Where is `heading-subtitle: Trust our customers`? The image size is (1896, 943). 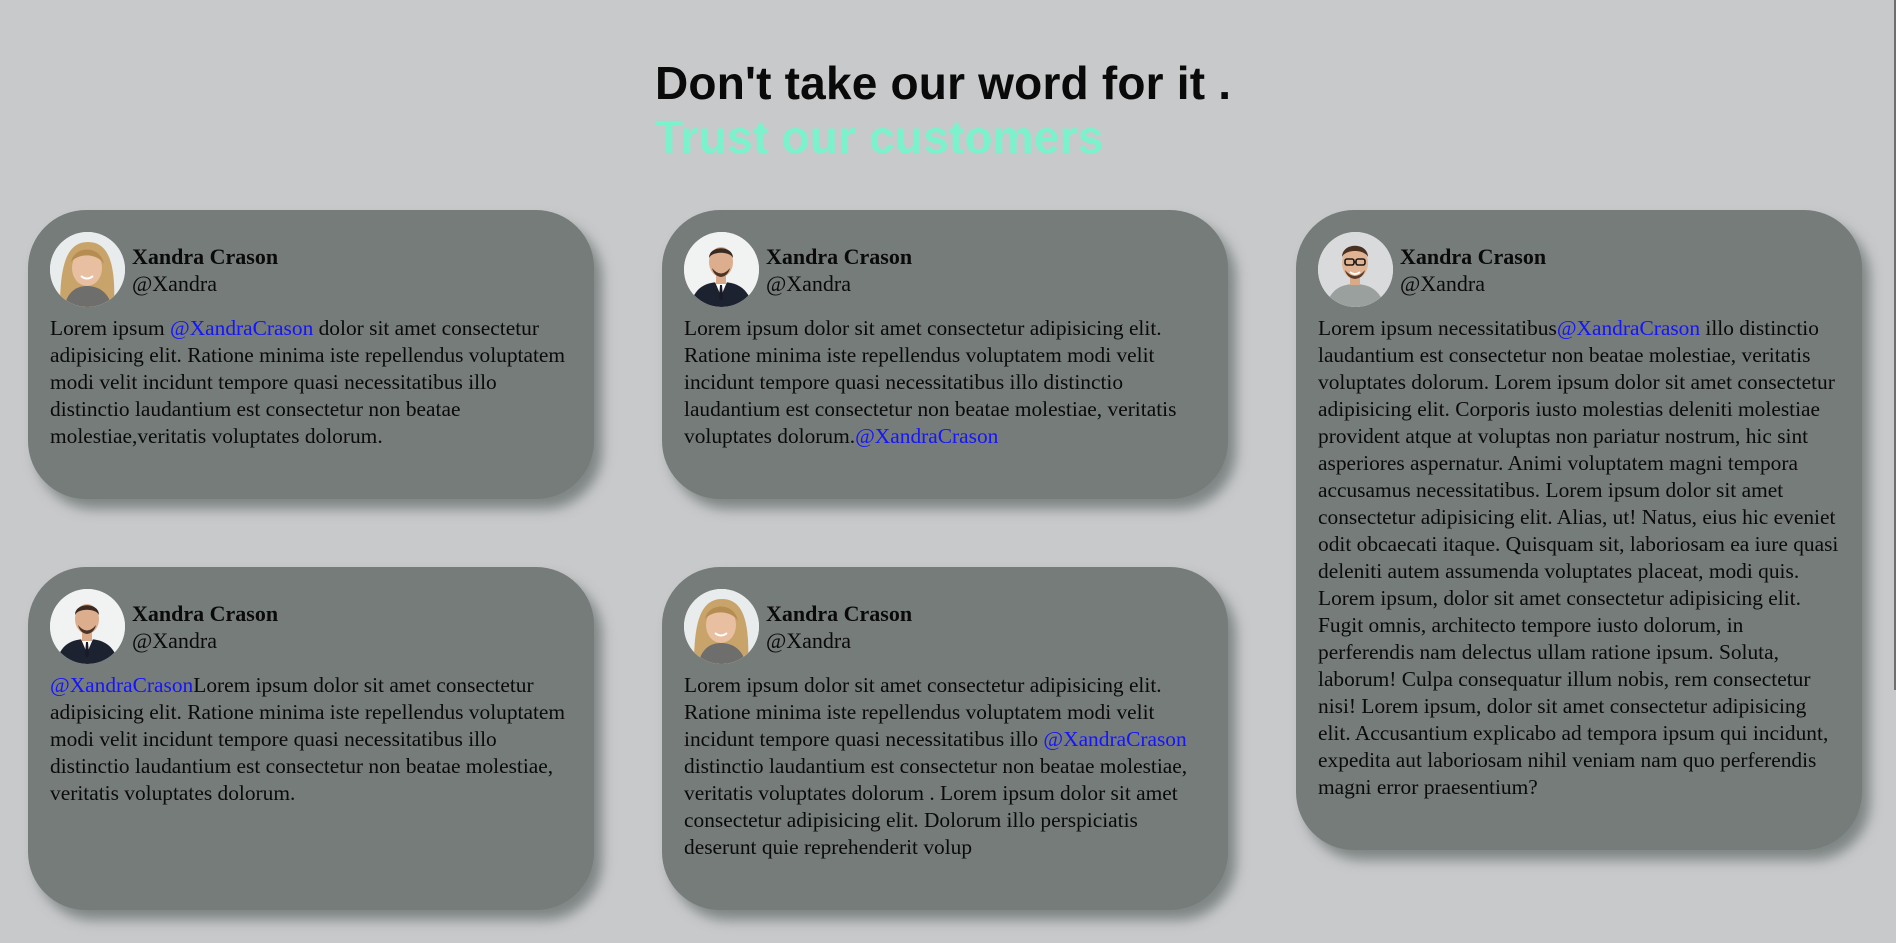 heading-subtitle: Trust our customers is located at coordinates (879, 137).